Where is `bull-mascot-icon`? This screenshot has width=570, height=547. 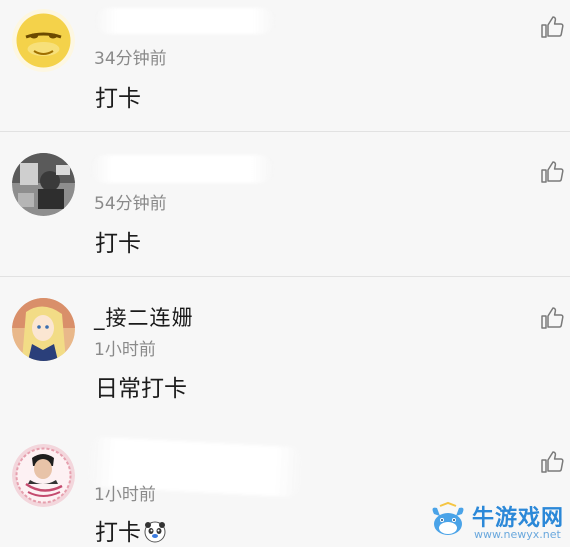 bull-mascot-icon is located at coordinates (448, 520).